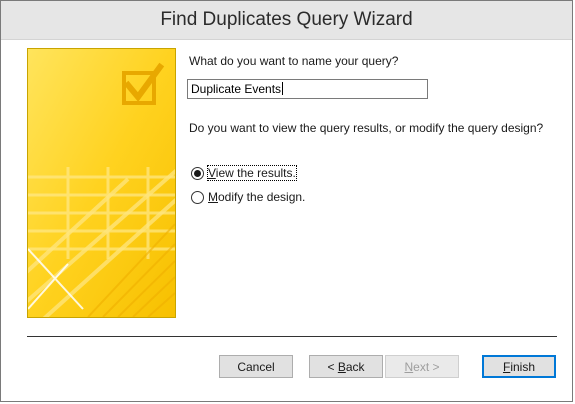 The image size is (575, 404). What do you see at coordinates (519, 366) in the screenshot?
I see `finish-button: Finish` at bounding box center [519, 366].